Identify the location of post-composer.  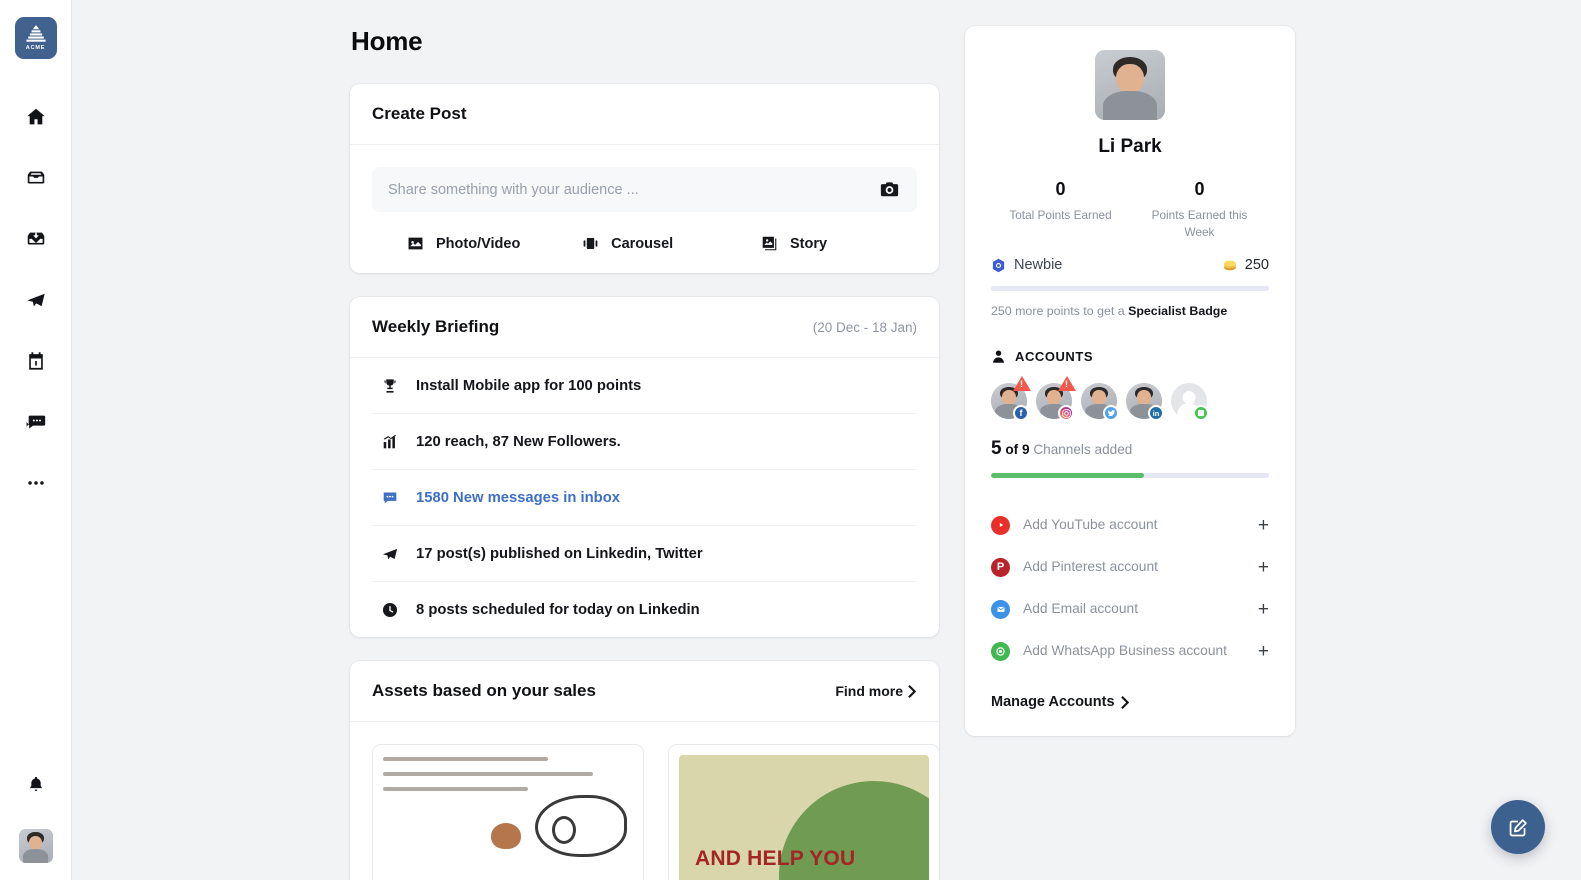
(644, 189).